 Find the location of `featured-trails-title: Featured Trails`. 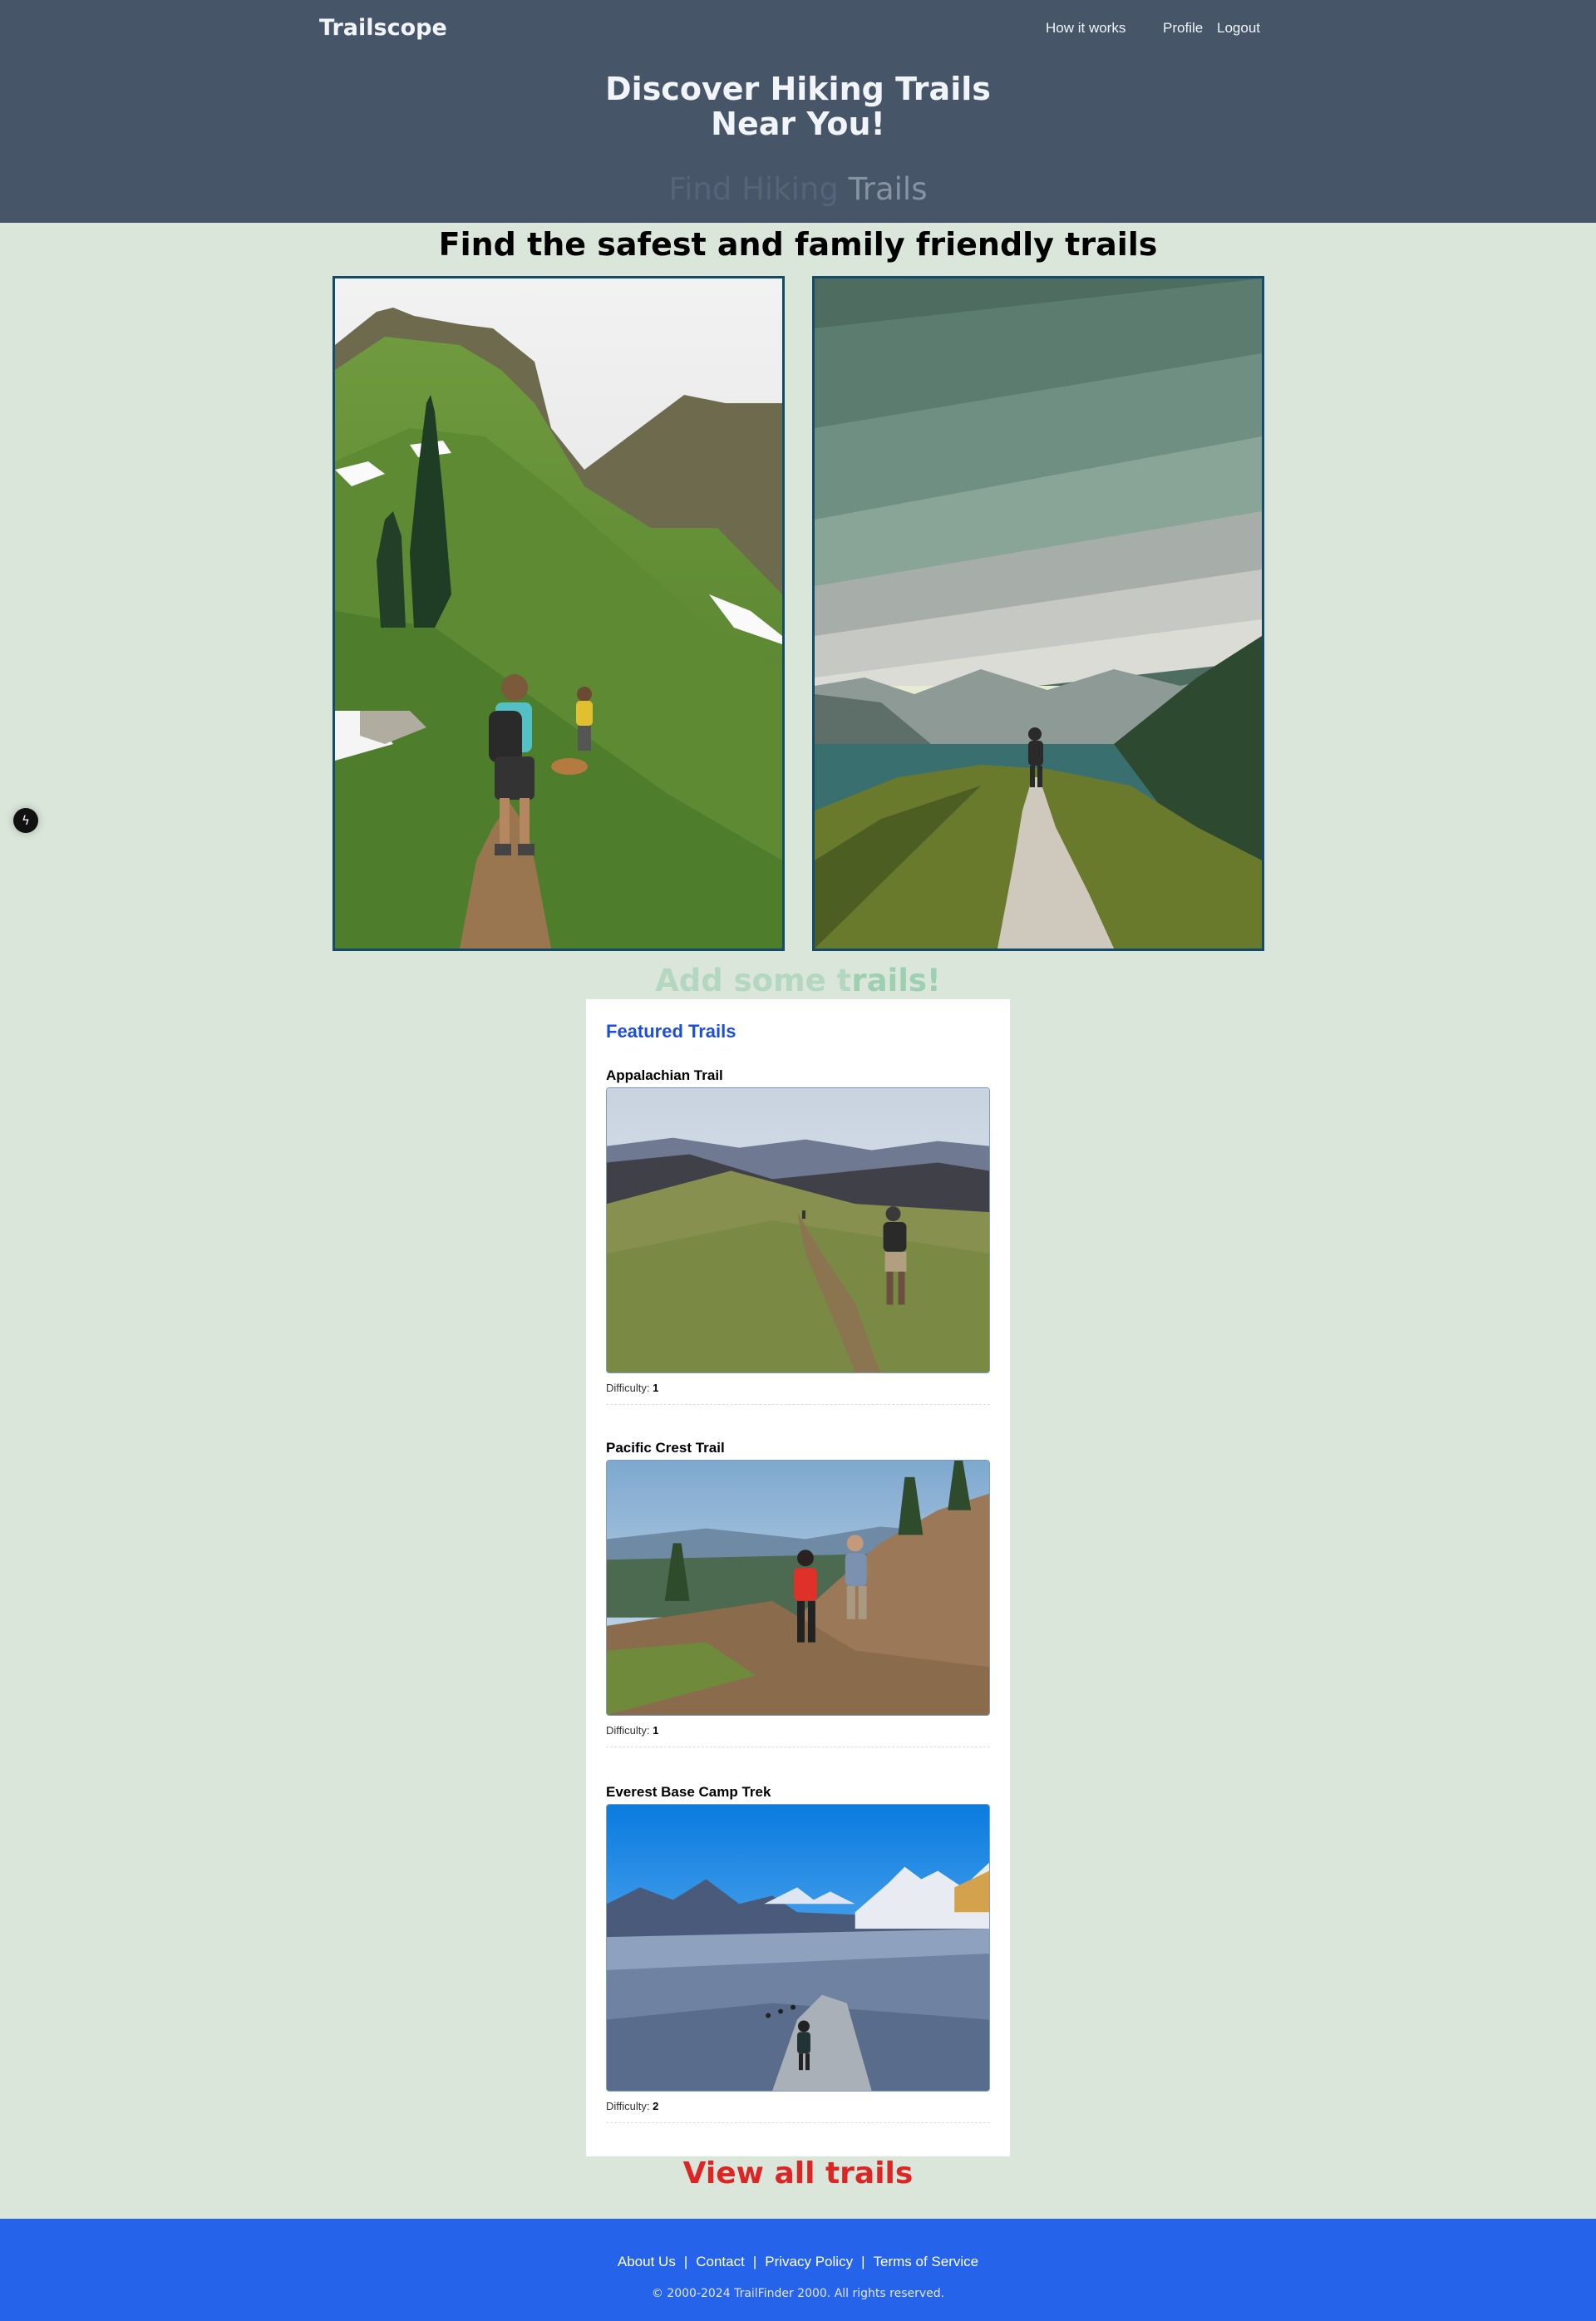

featured-trails-title: Featured Trails is located at coordinates (671, 1031).